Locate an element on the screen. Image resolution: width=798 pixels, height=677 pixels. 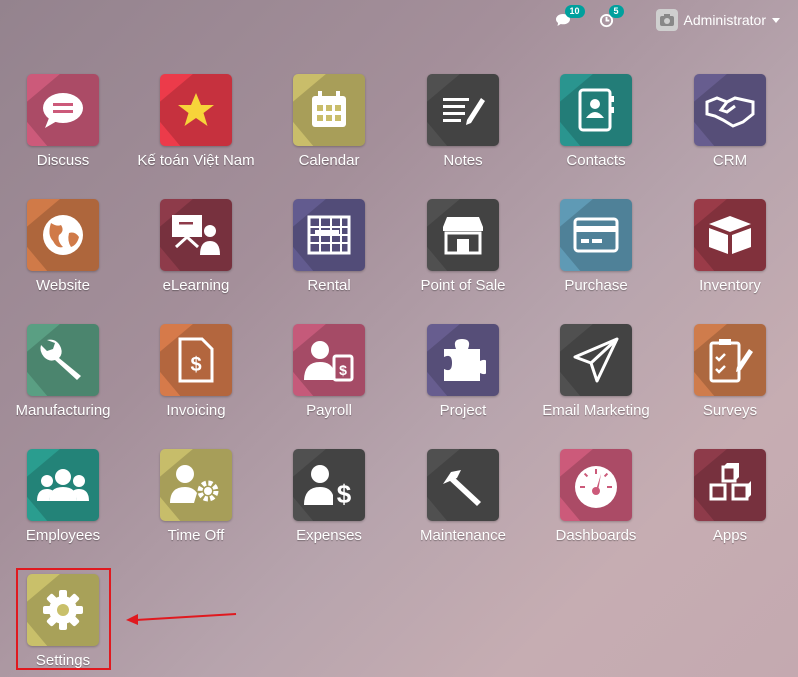
survey-icon is located at coordinates (730, 360).